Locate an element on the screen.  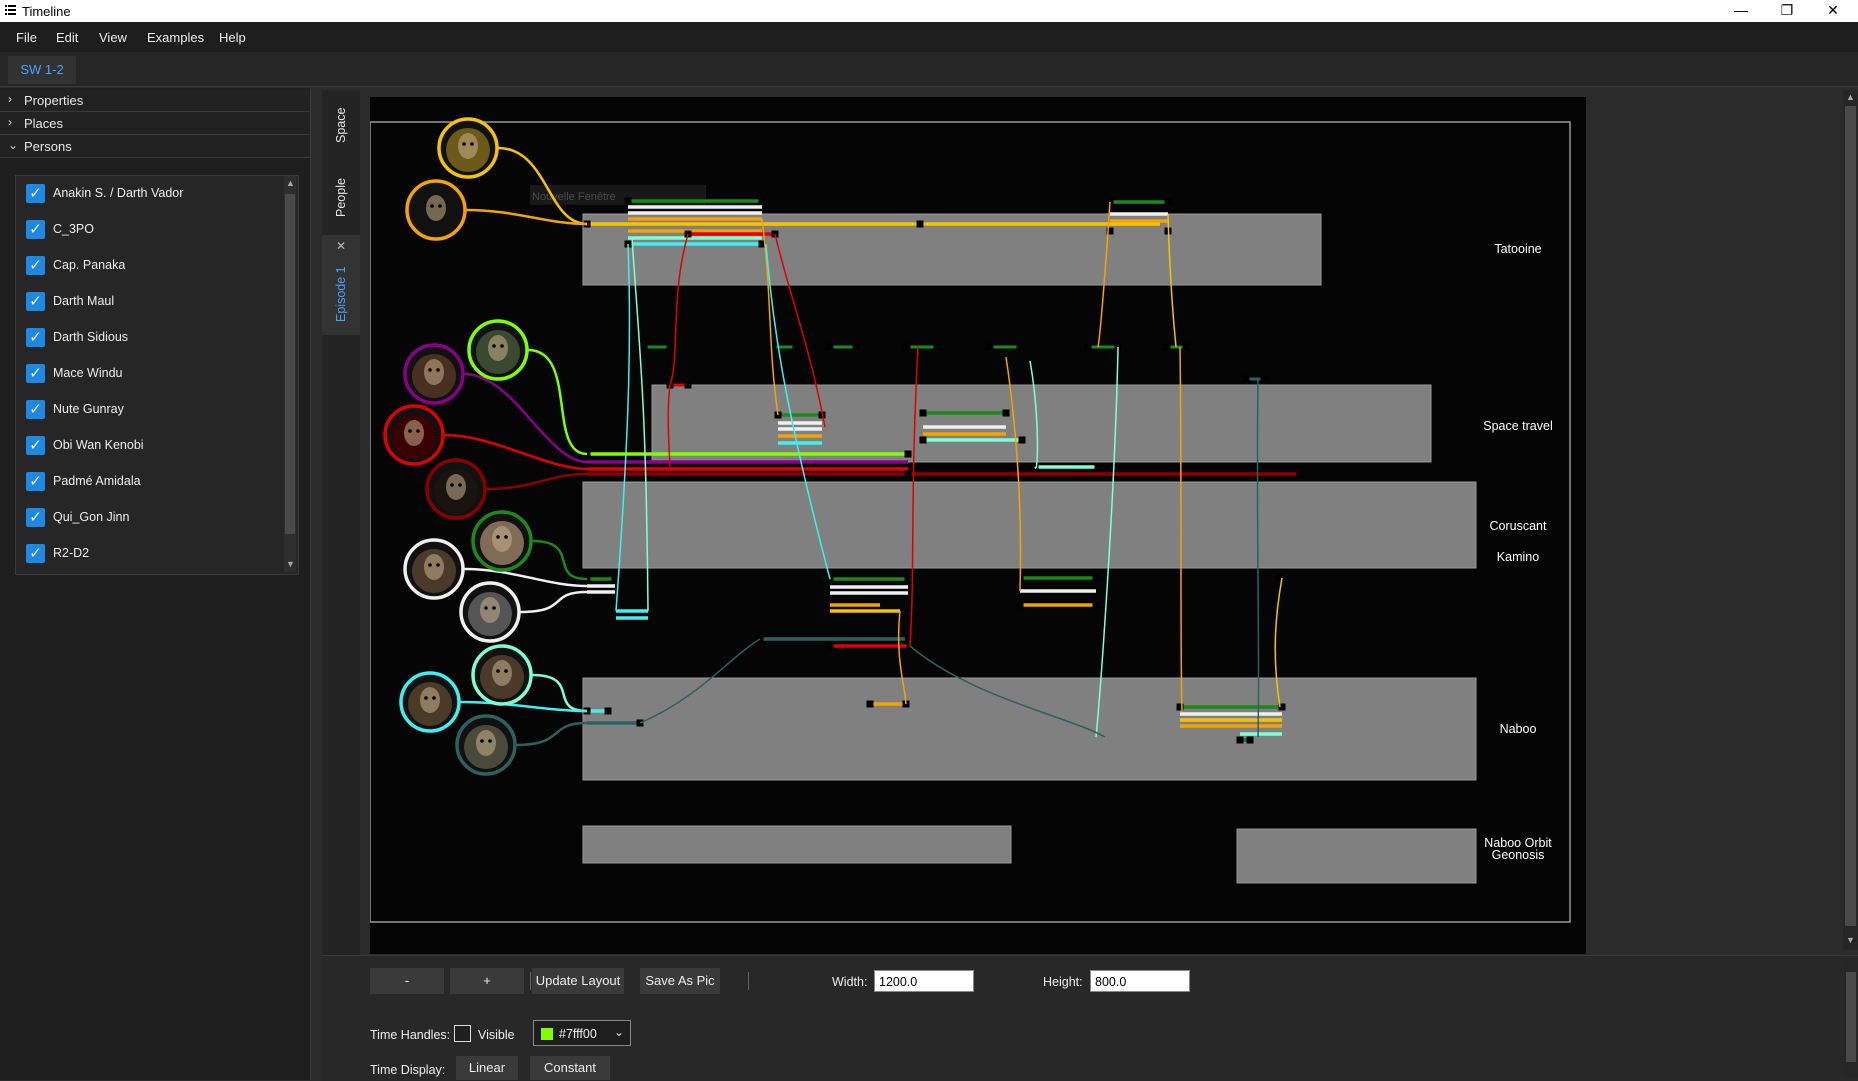
menu-examples: Examples is located at coordinates (175, 37).